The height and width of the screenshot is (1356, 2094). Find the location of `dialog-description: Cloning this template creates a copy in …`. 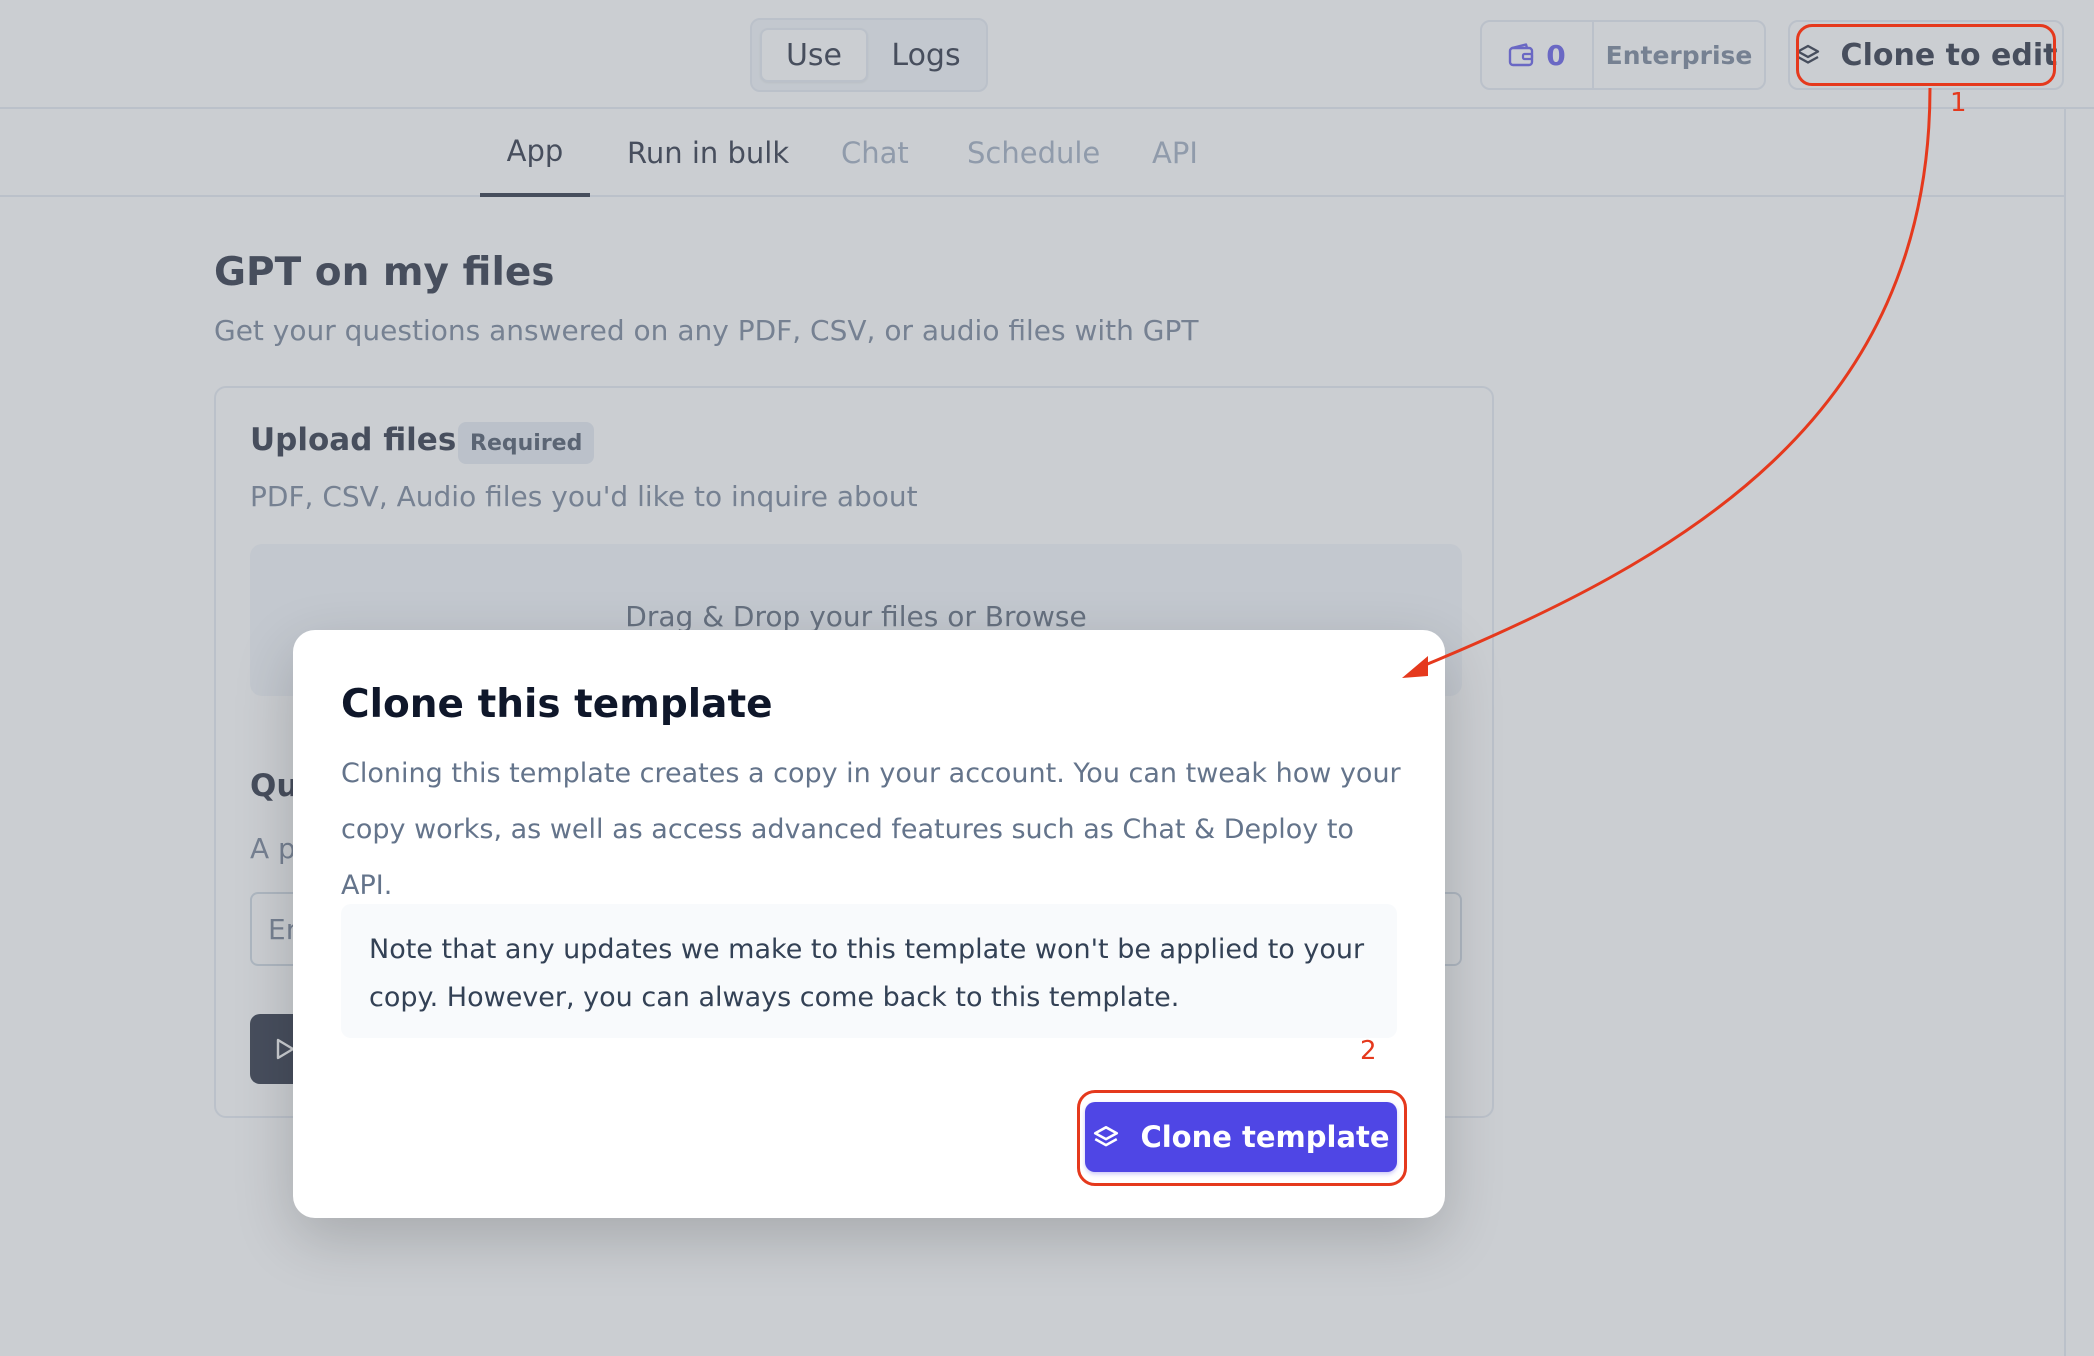

dialog-description: Cloning this template creates a copy in … is located at coordinates (871, 829).